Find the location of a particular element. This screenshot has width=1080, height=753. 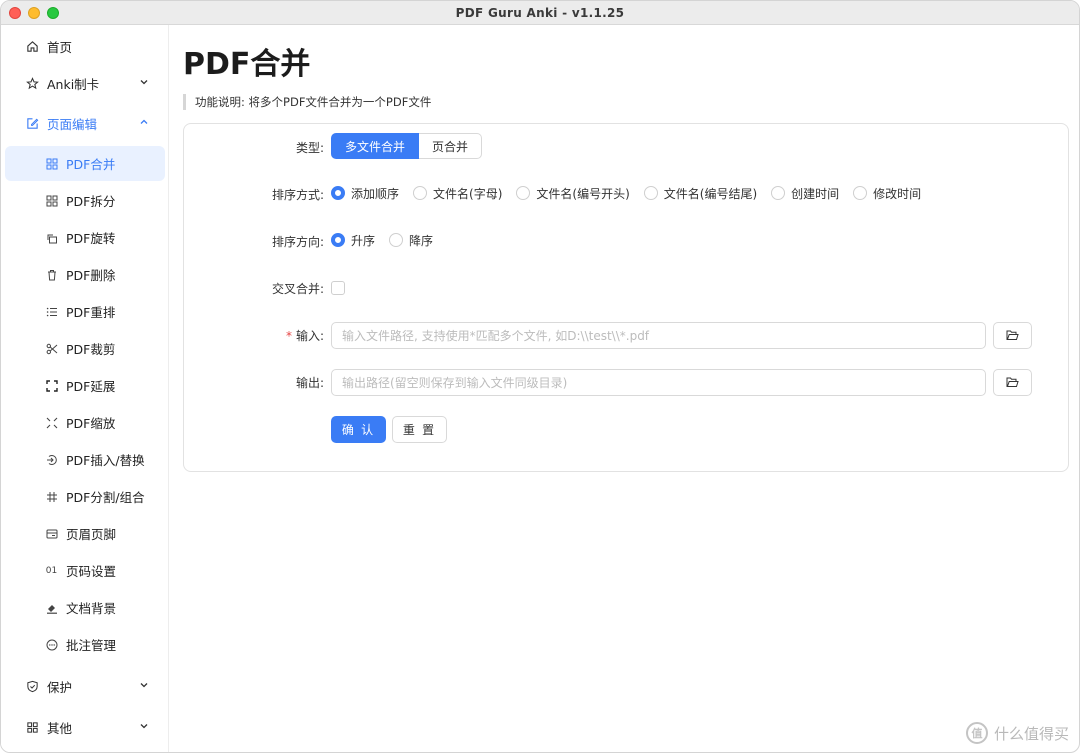

sort-direction-label: 排序方向: is located at coordinates (297, 242).